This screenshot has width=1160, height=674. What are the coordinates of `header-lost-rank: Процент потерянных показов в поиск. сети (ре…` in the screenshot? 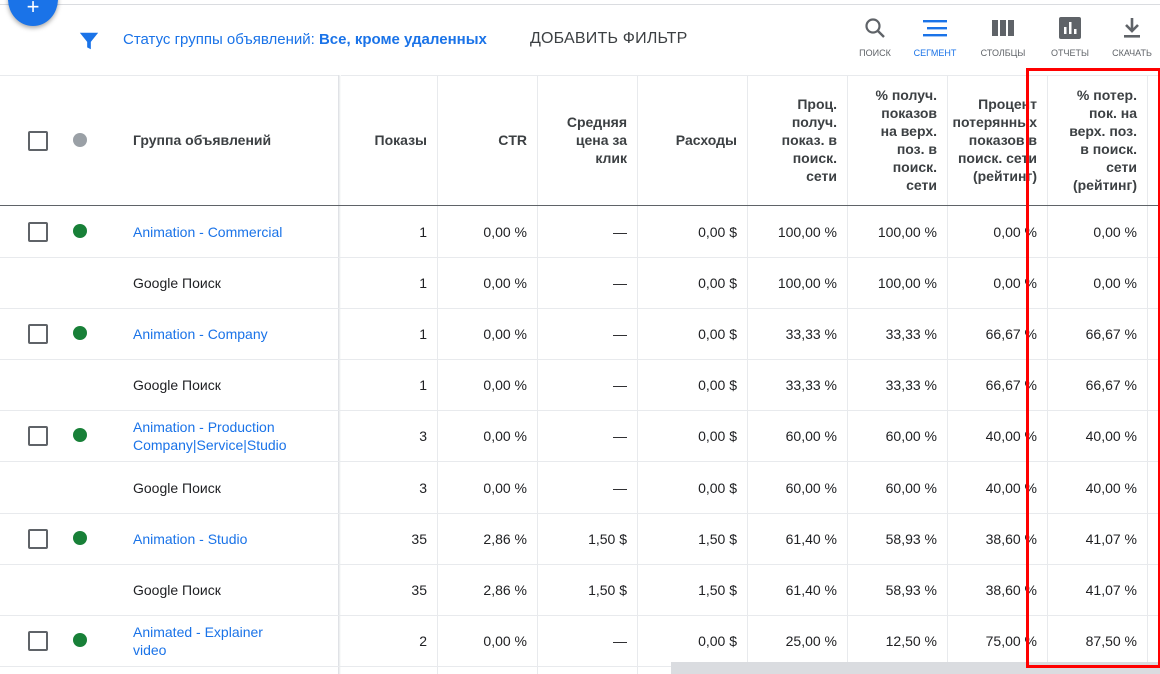 It's located at (993, 140).